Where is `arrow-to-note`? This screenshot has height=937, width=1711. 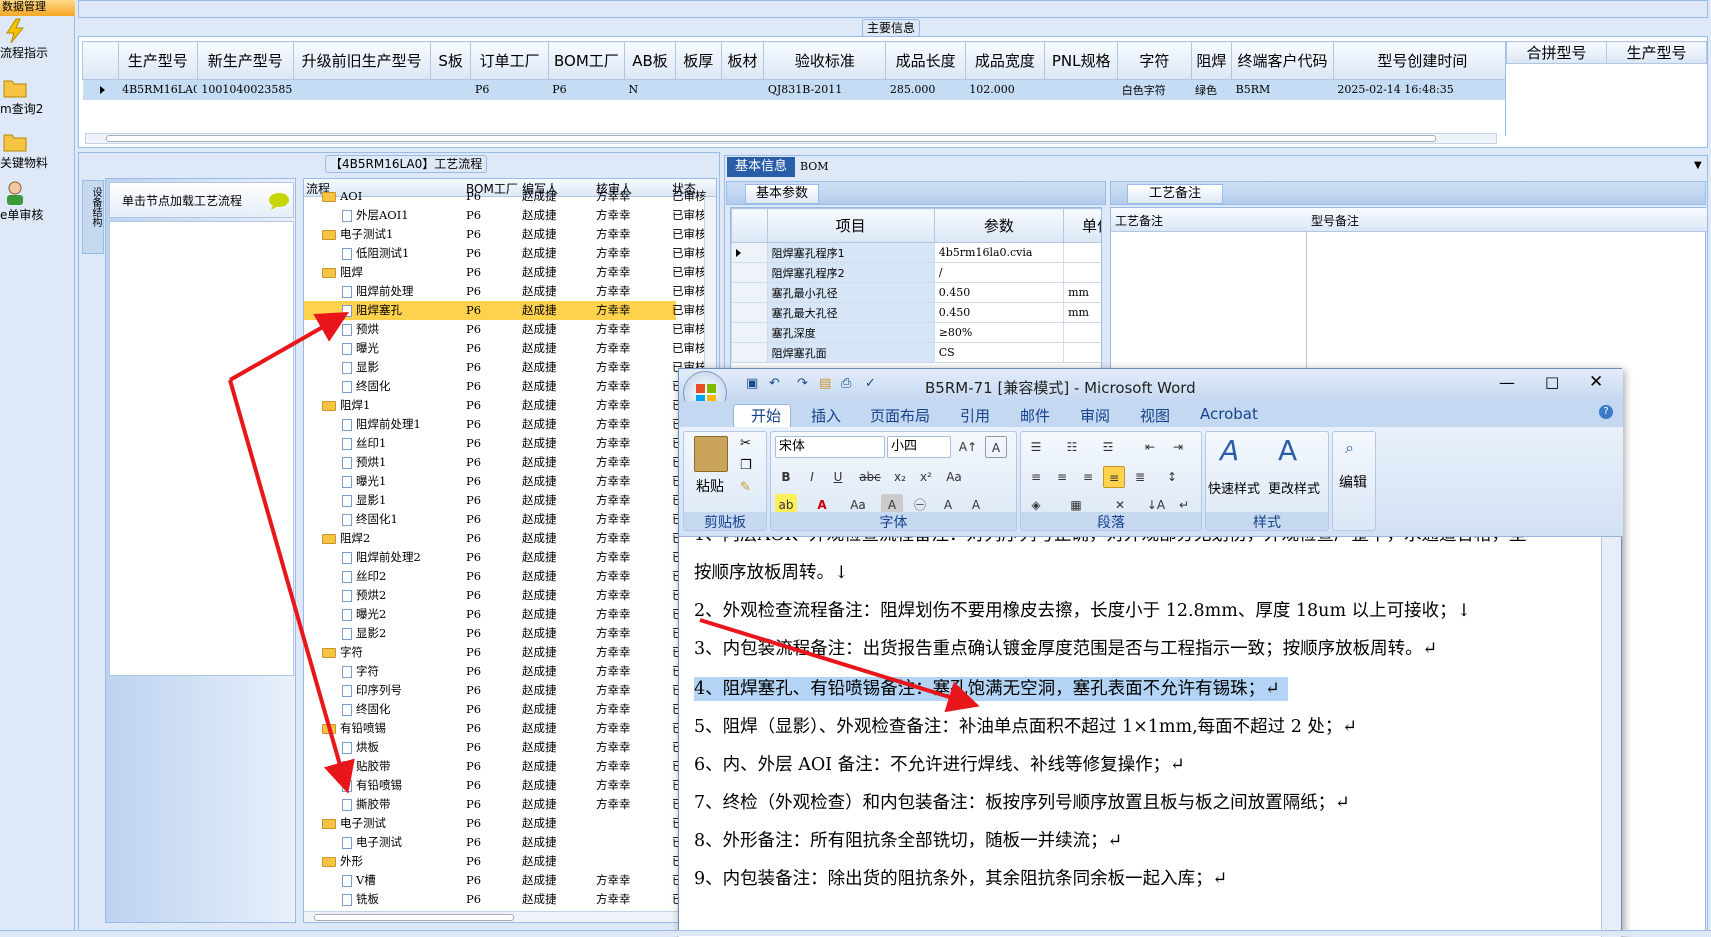
arrow-to-note is located at coordinates (839, 665).